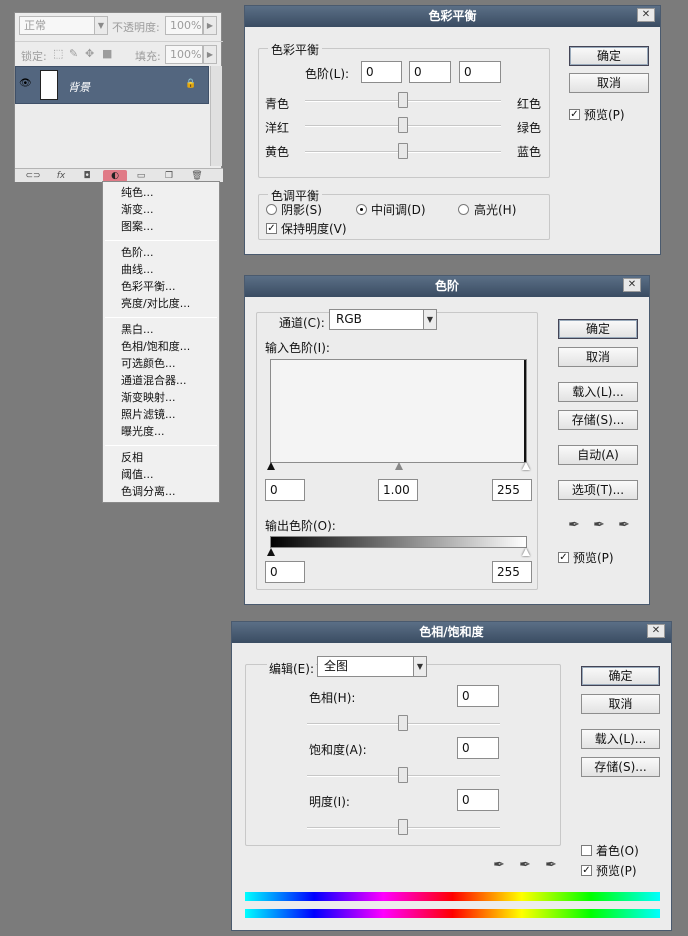 This screenshot has height=936, width=688. Describe the element at coordinates (33, 176) in the screenshot. I see `link-layers-icon: ⊂⊃` at that location.